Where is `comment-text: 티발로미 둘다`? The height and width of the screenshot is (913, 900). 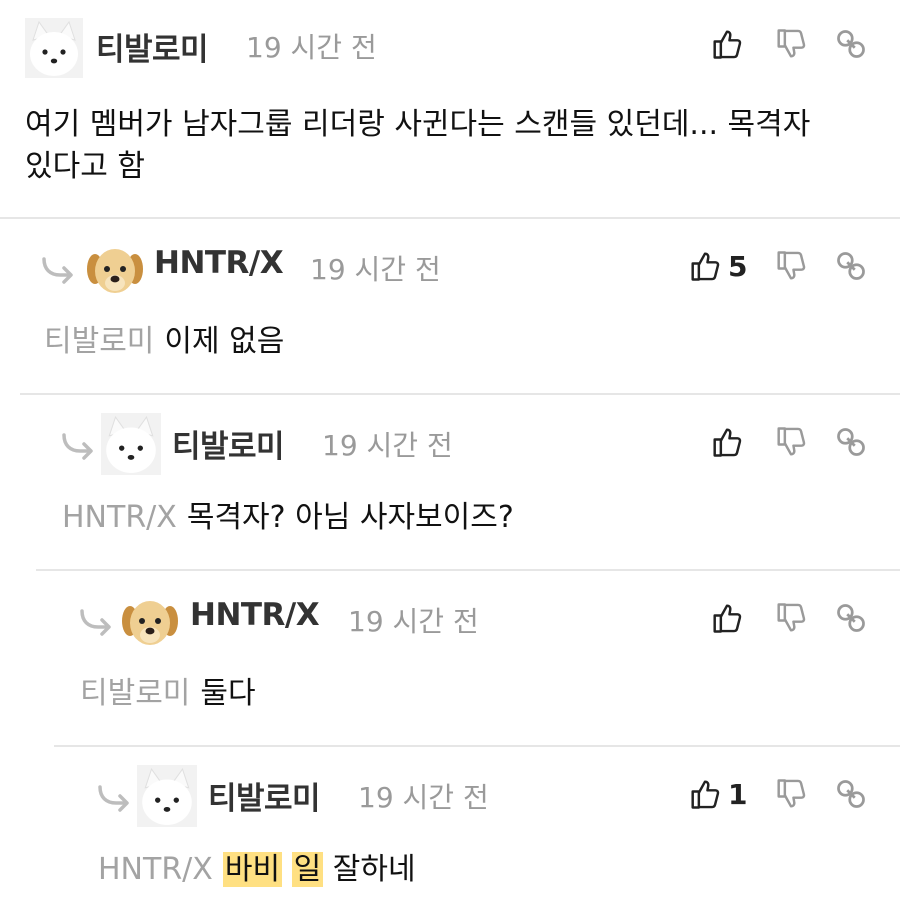
comment-text: 티발로미 둘다 is located at coordinates (168, 693).